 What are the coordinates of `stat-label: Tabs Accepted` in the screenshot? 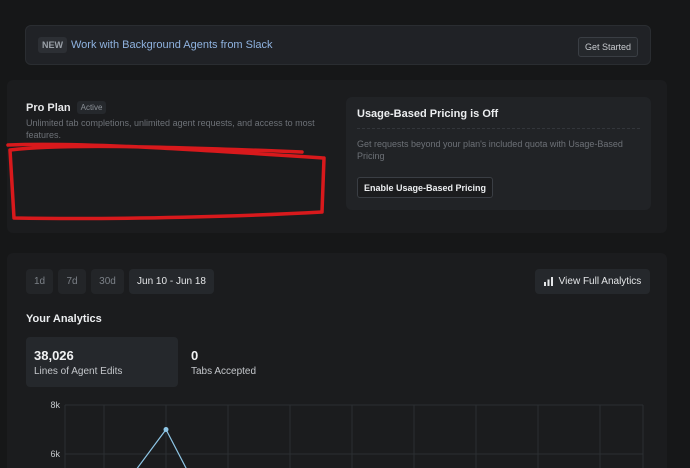 It's located at (224, 371).